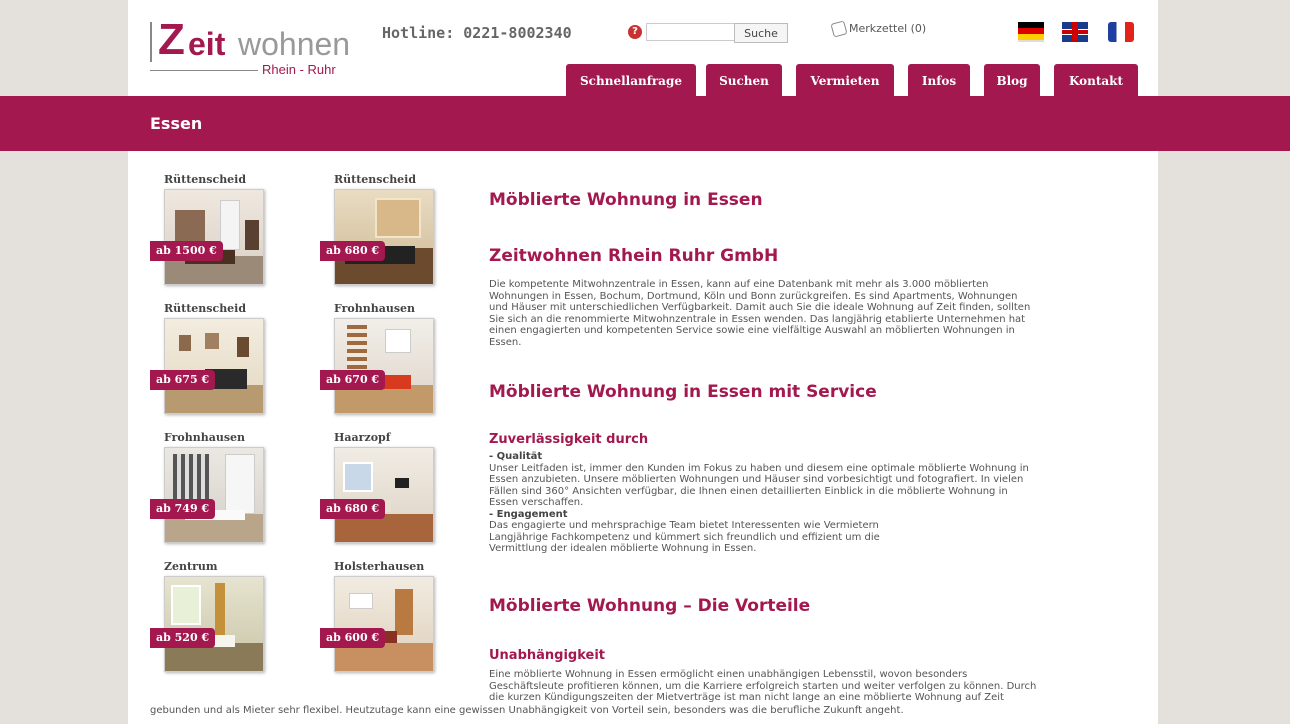 The image size is (1290, 724). Describe the element at coordinates (536, 502) in the screenshot. I see `text-line: Essen verschaffen.` at that location.